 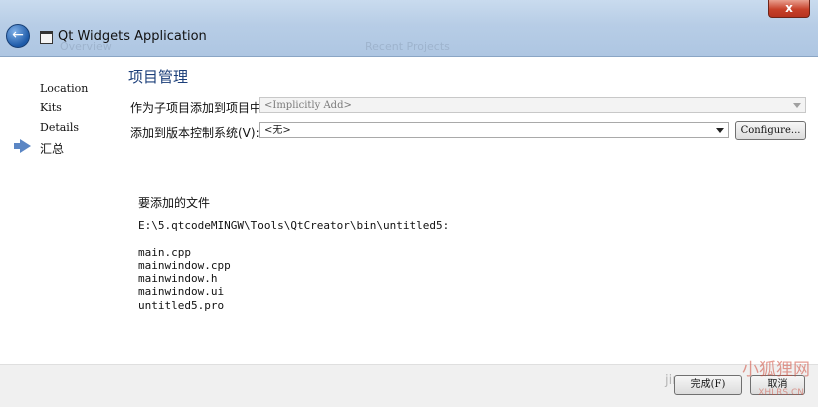 I want to click on subproject-combo-value: <Implicitly Add>, so click(x=308, y=105).